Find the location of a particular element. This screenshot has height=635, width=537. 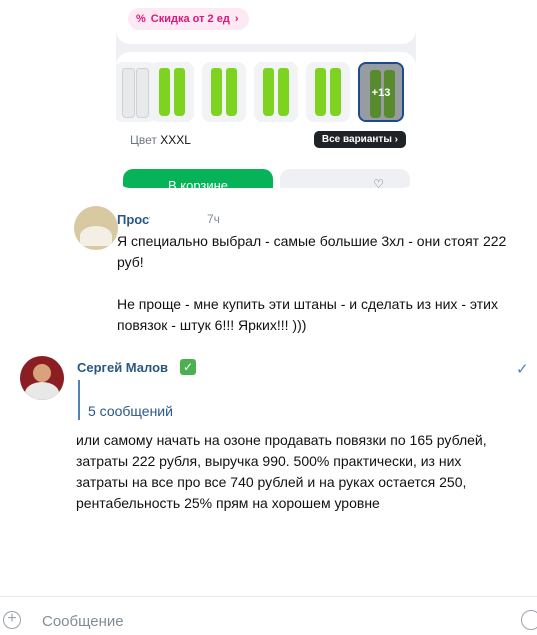

more-variants-count: +13 is located at coordinates (381, 93).